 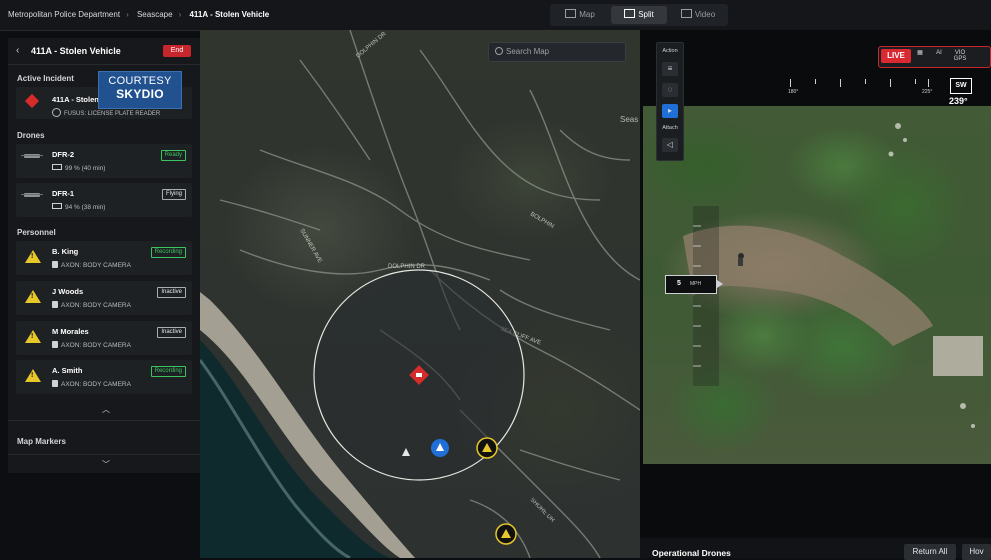 What do you see at coordinates (896, 56) in the screenshot?
I see `live-badge: LIVE` at bounding box center [896, 56].